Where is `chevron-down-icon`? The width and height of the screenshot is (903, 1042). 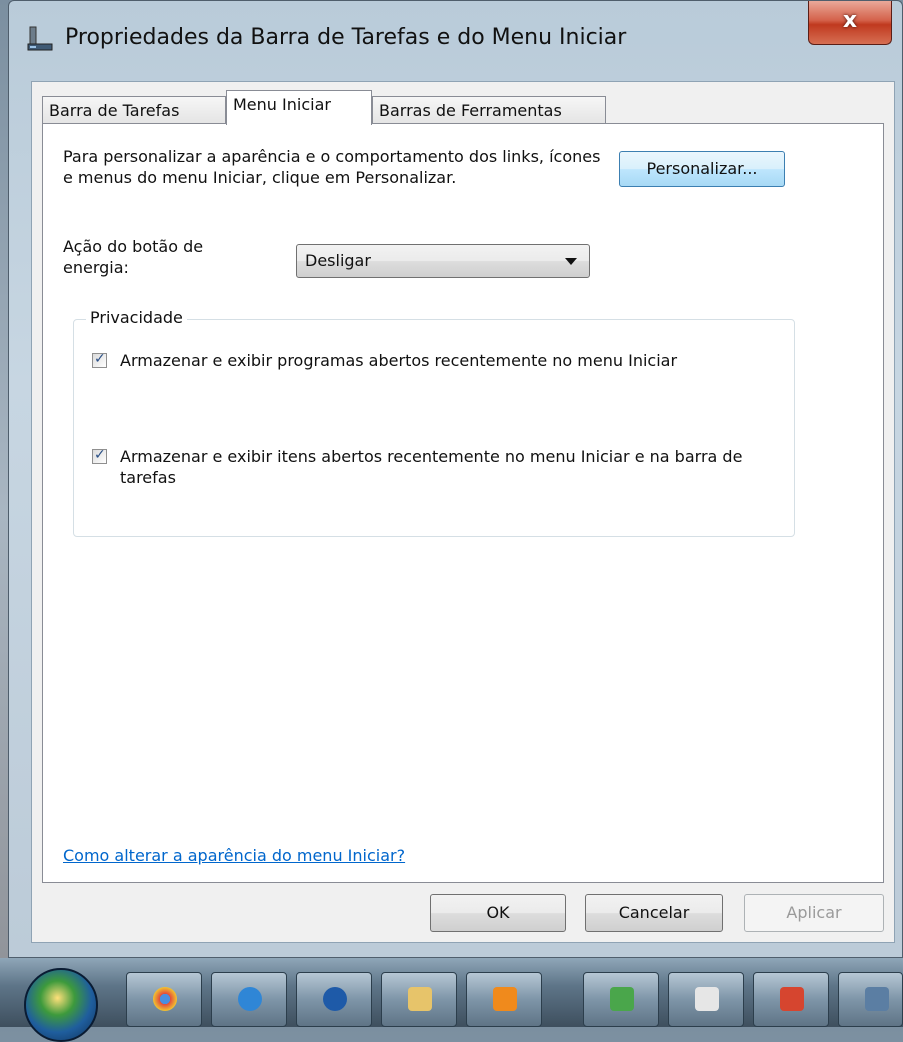
chevron-down-icon is located at coordinates (571, 261).